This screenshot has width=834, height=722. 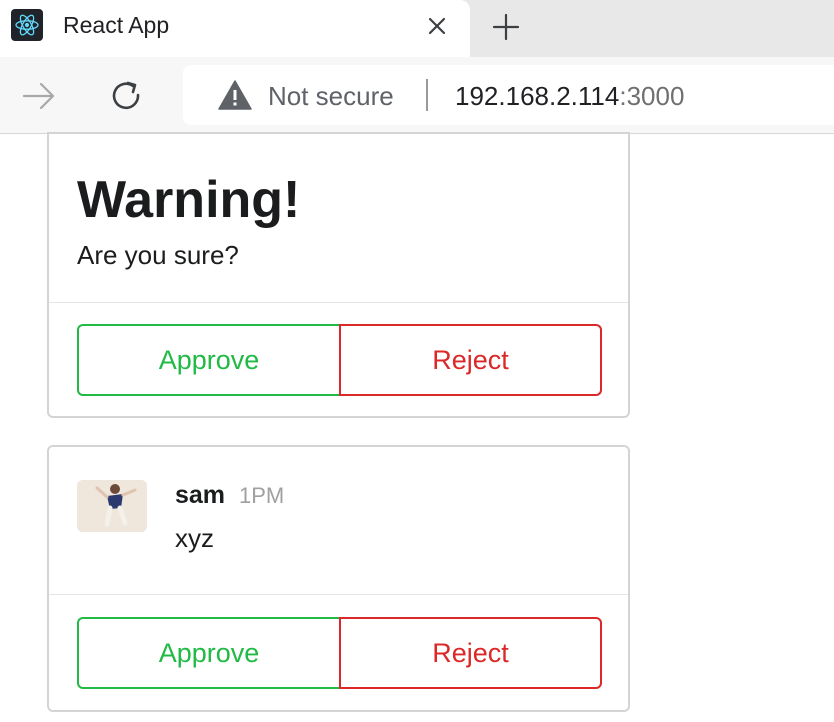 I want to click on comment-author: sam, so click(x=200, y=495).